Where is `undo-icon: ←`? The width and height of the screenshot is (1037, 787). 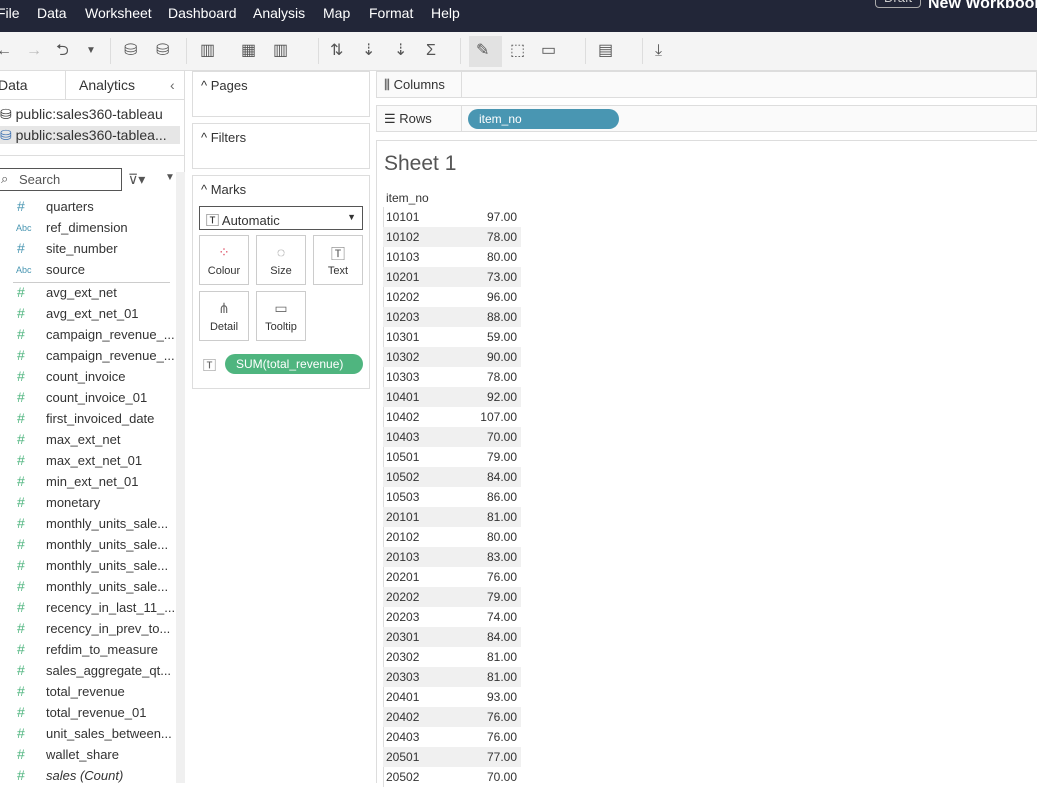 undo-icon: ← is located at coordinates (6, 51).